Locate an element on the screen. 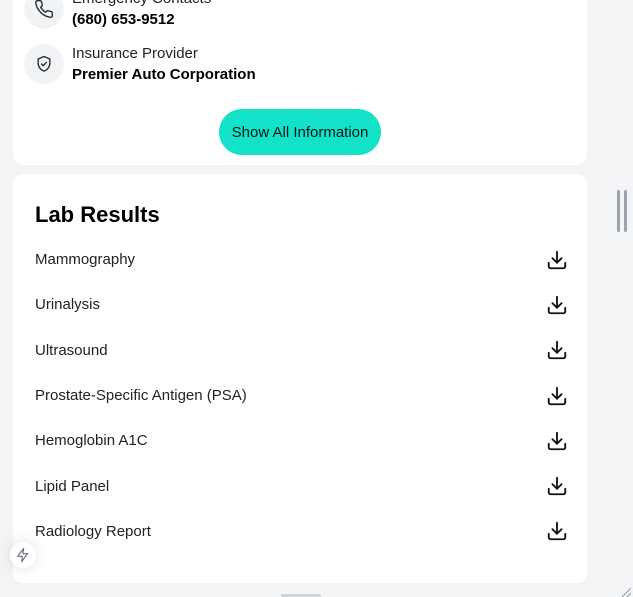 The image size is (633, 597). emergency-contacts-value: (680) 653-9512 is located at coordinates (123, 19).